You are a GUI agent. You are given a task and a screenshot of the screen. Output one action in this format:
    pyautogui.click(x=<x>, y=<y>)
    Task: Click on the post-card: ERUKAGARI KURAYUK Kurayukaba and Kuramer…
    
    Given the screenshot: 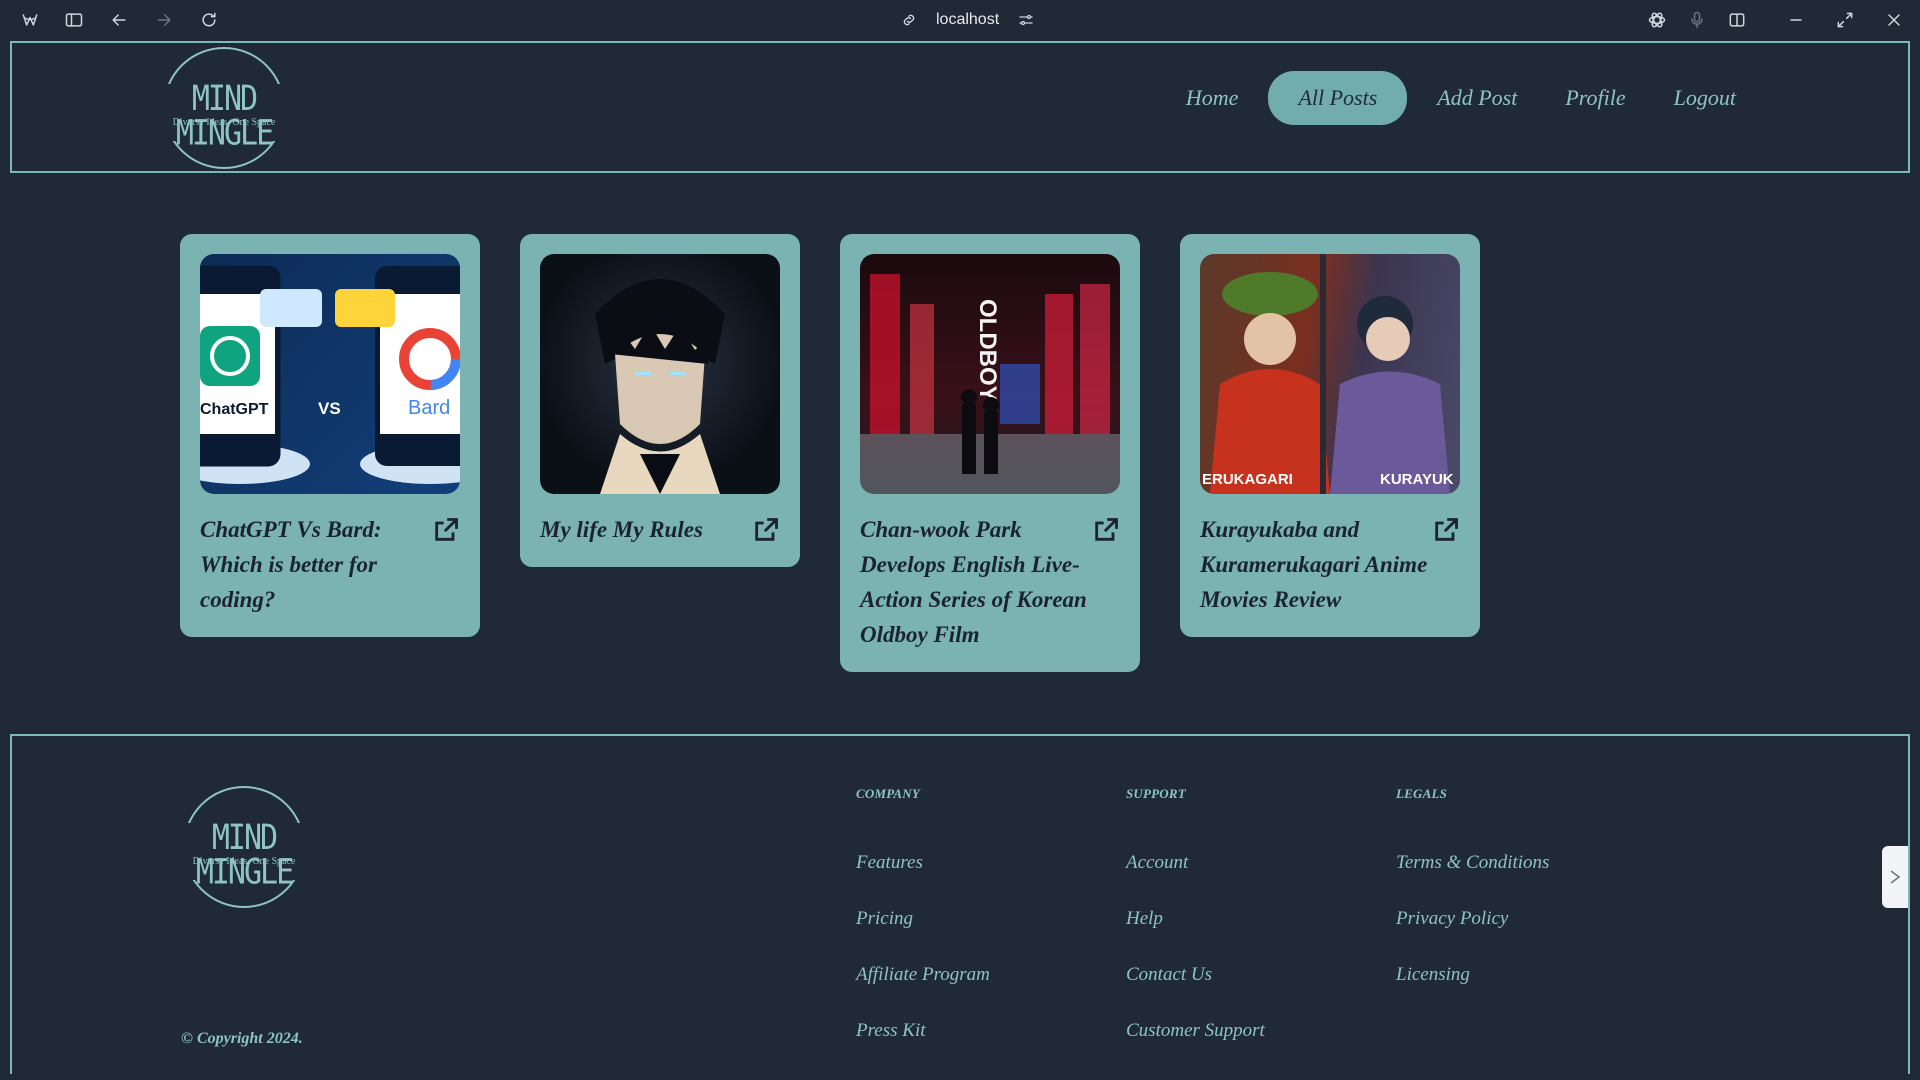 What is the action you would take?
    pyautogui.click(x=1330, y=435)
    